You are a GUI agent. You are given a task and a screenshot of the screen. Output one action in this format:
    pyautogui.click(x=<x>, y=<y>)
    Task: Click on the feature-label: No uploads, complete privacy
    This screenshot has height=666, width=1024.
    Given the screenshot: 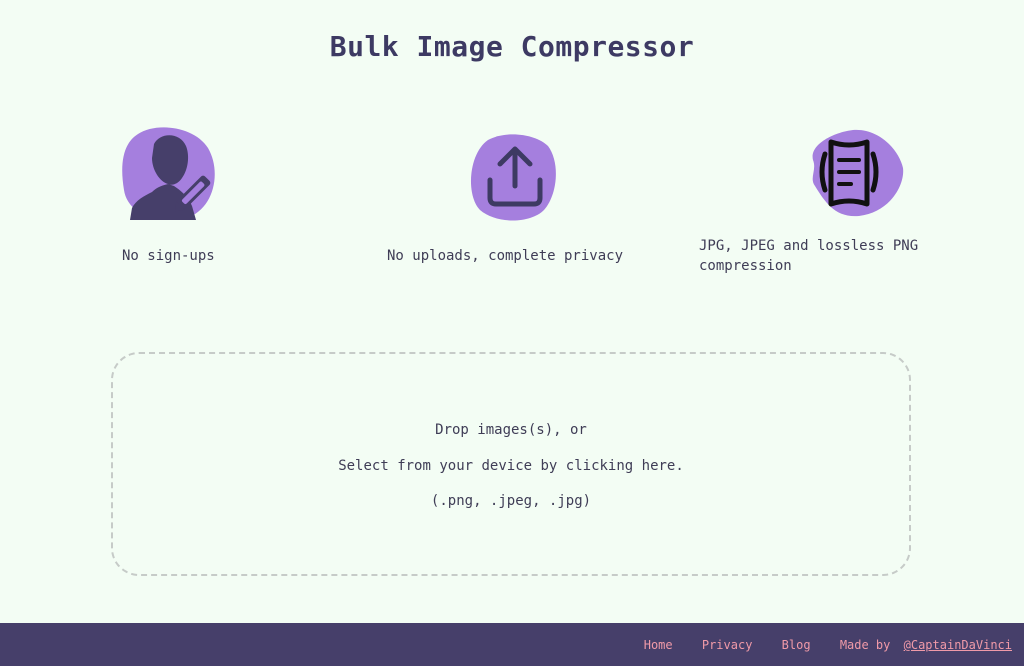 What is the action you would take?
    pyautogui.click(x=505, y=256)
    